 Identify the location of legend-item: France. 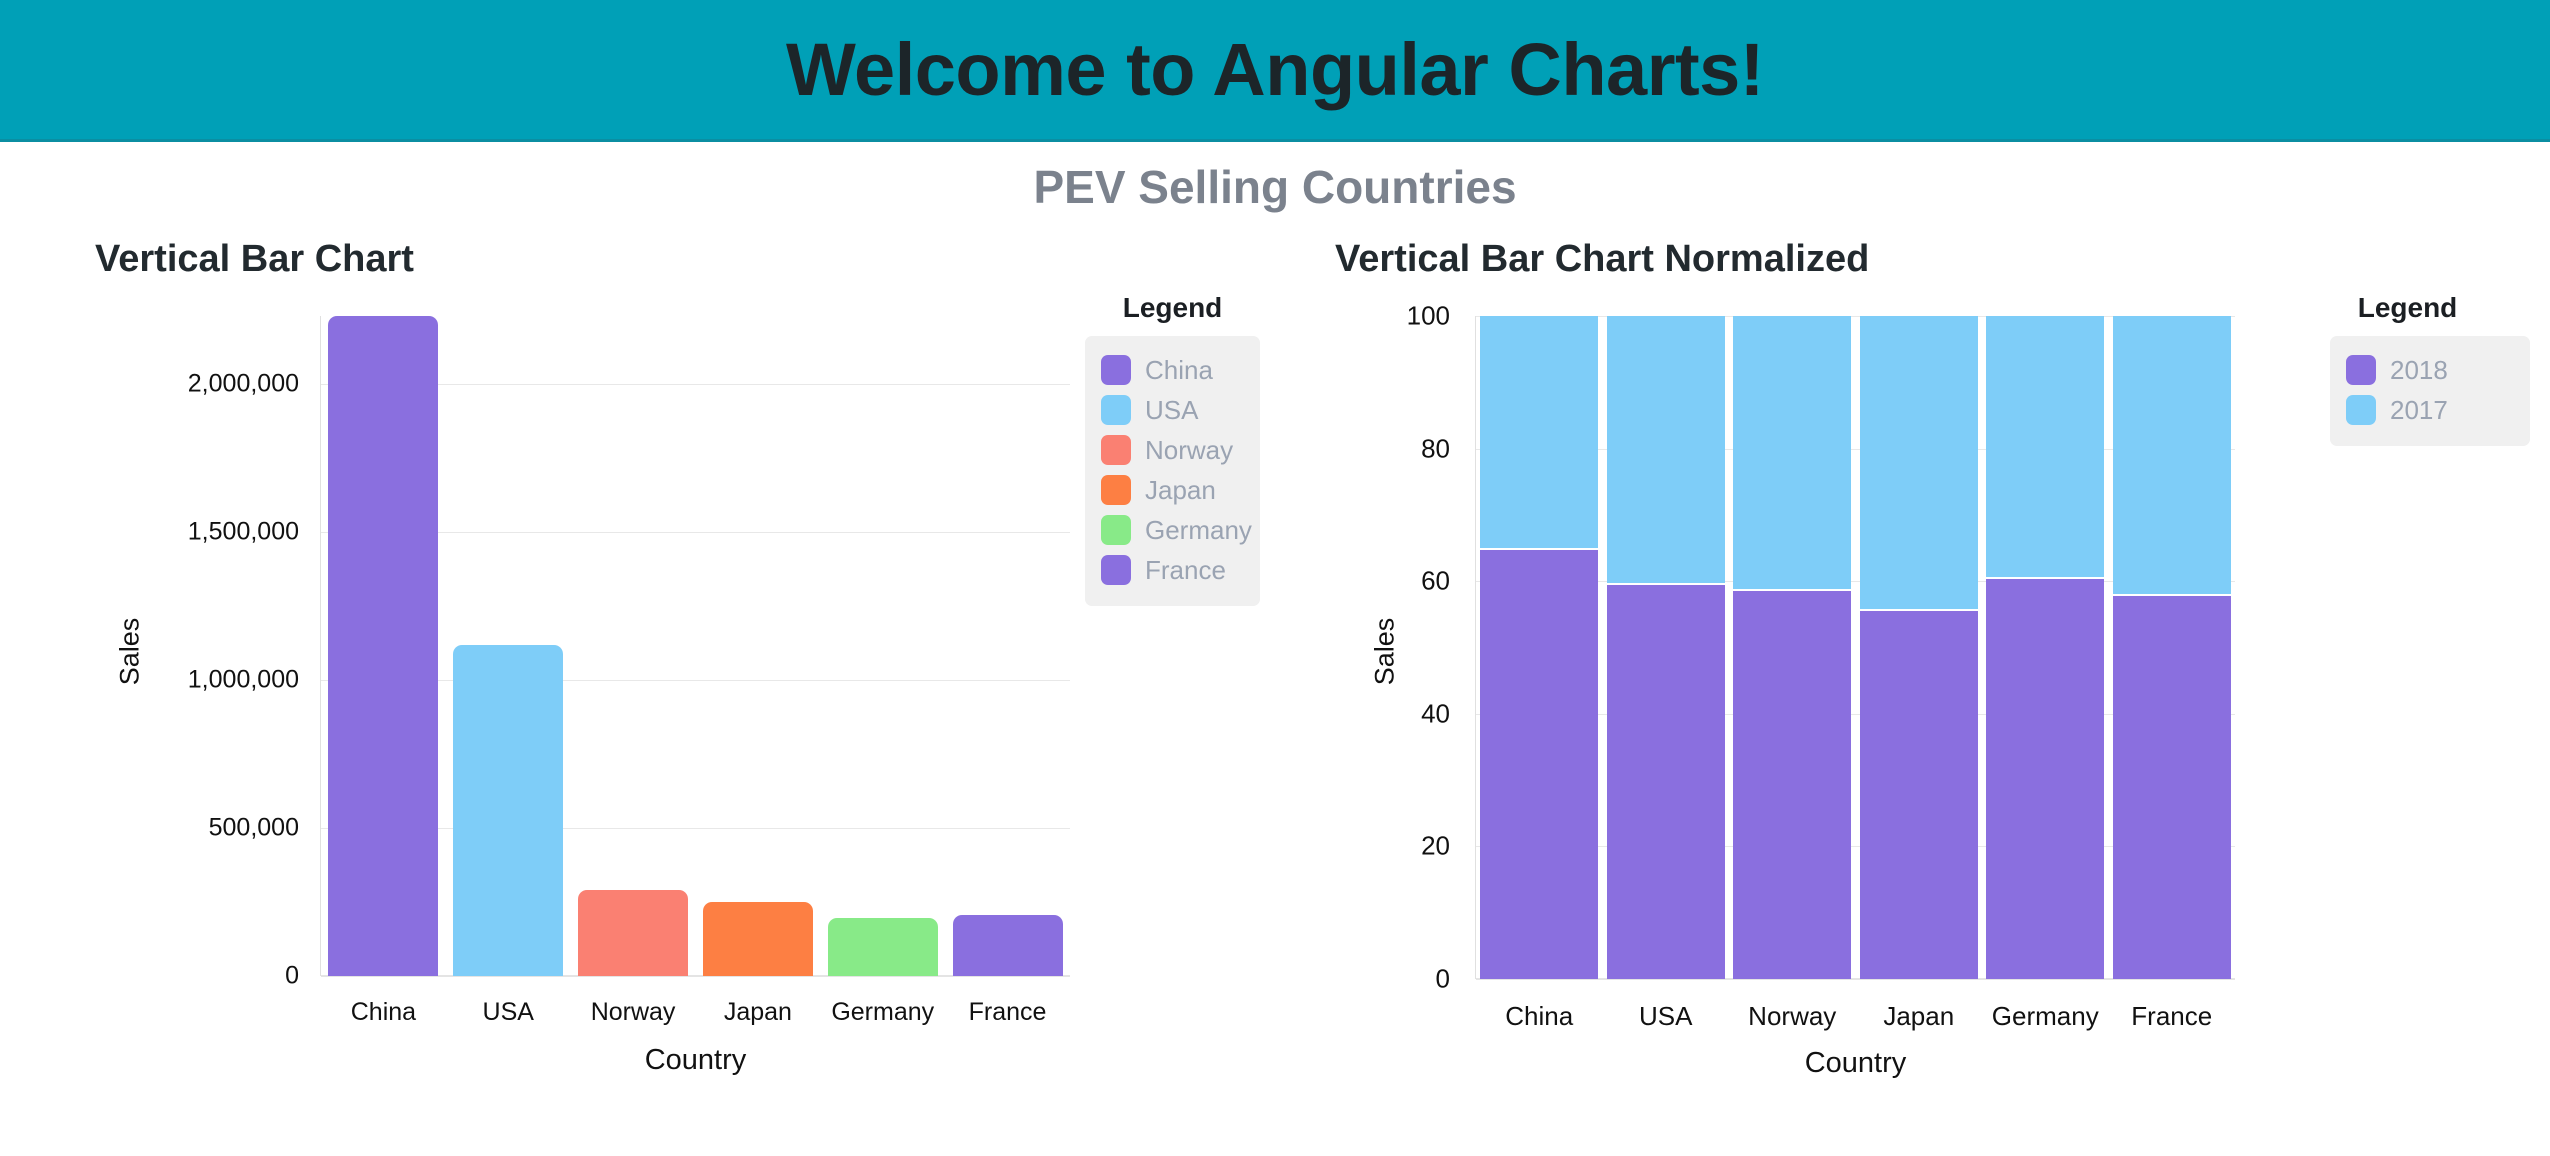
(1172, 570).